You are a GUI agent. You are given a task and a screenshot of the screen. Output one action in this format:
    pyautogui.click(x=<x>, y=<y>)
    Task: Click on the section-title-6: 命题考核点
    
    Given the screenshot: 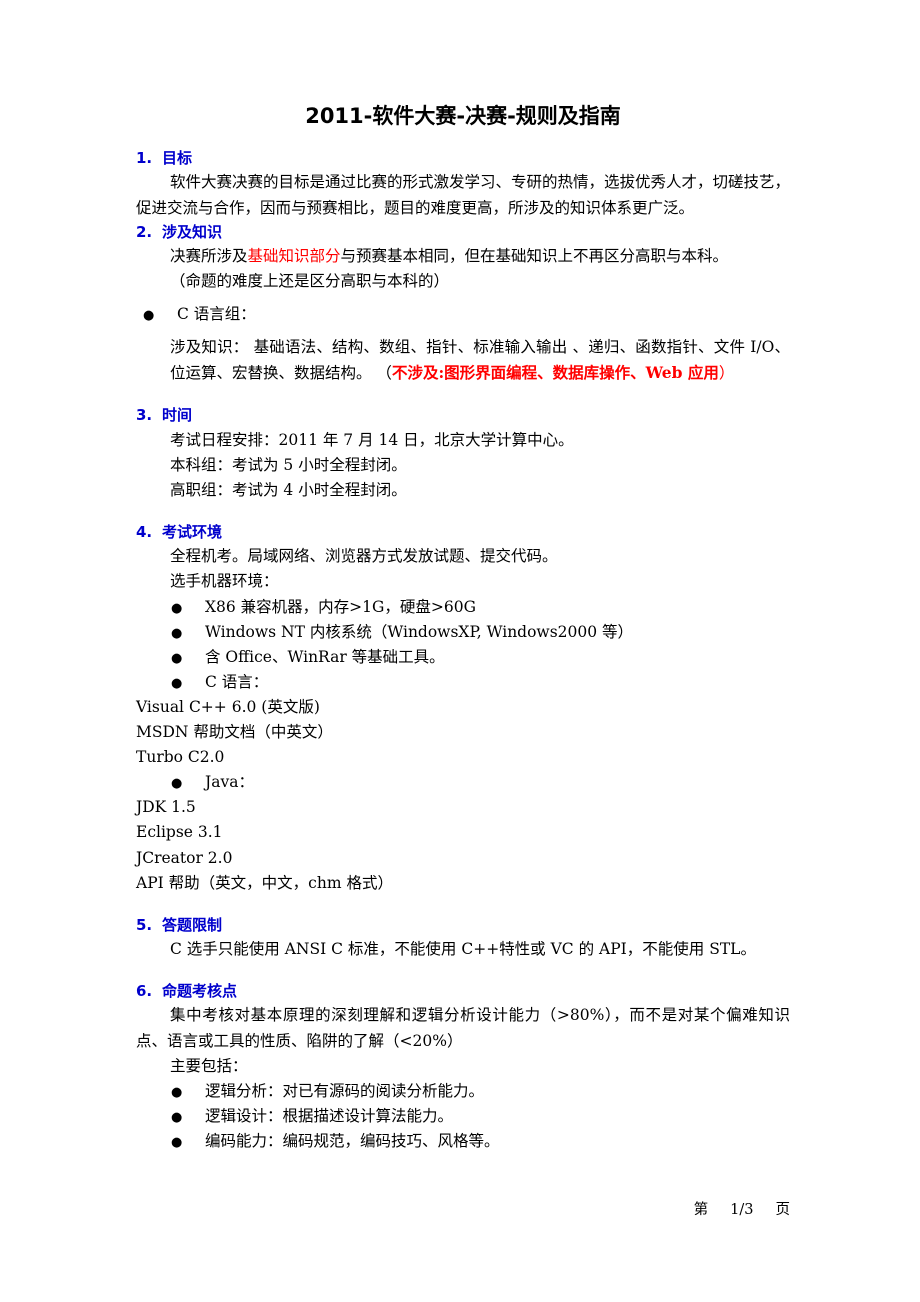 What is the action you would take?
    pyautogui.click(x=200, y=991)
    